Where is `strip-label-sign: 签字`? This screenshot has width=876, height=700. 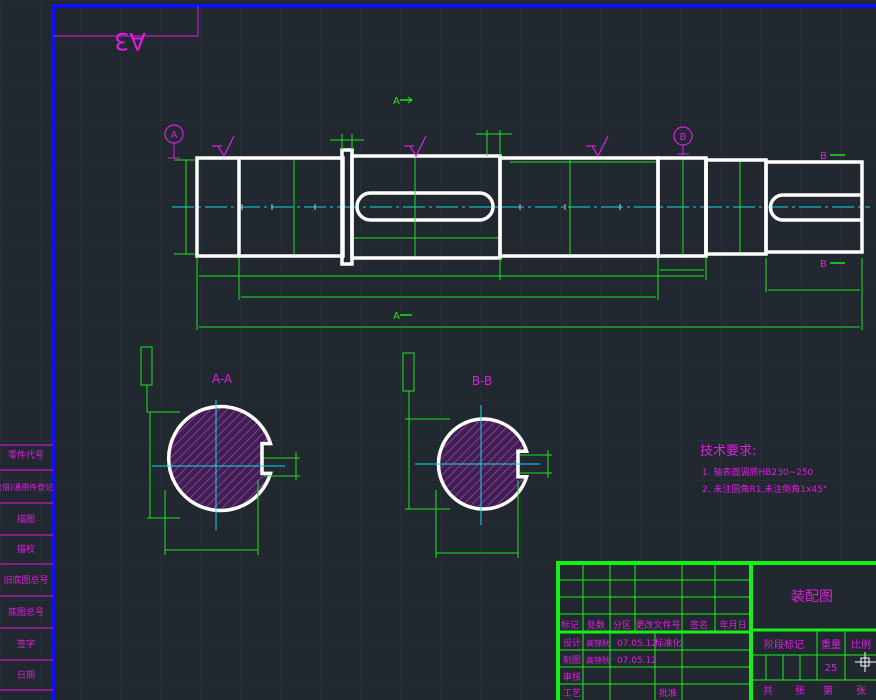 strip-label-sign: 签字 is located at coordinates (26, 644).